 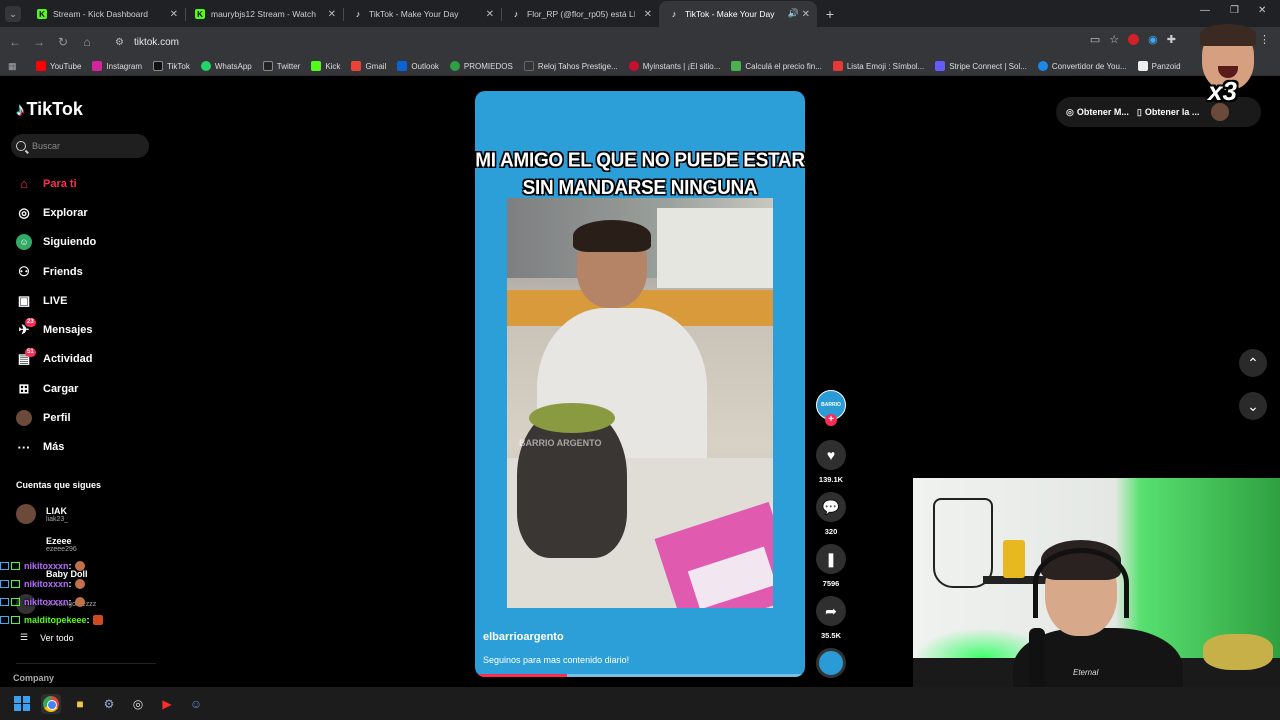 I want to click on apps-grid-icon: ▦, so click(x=13, y=66).